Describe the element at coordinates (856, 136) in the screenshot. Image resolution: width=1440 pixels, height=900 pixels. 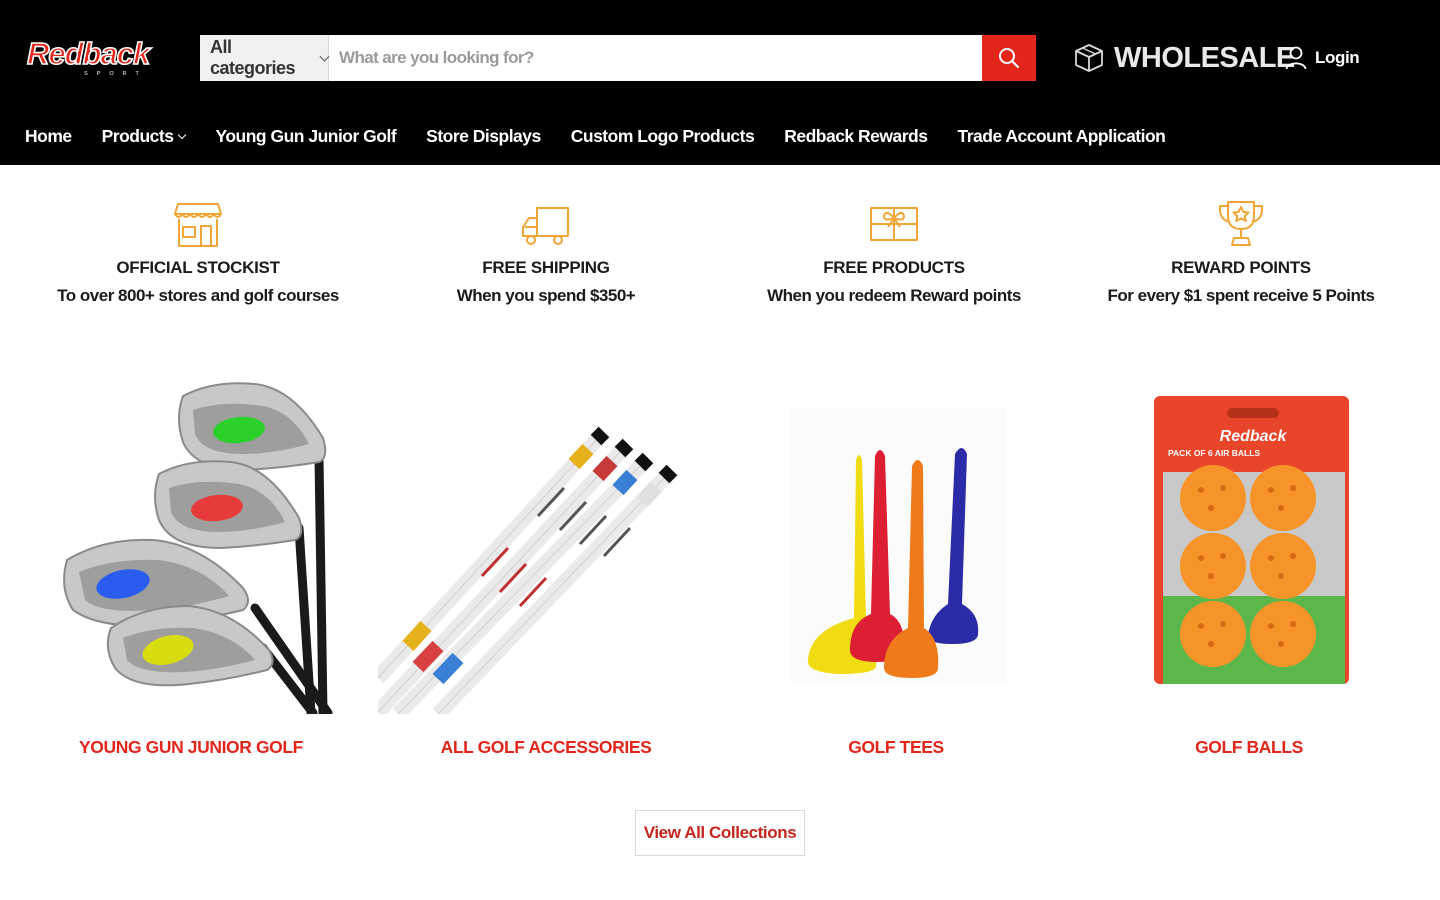
I see `nav-item-redback-rewards: Redback Rewards` at that location.